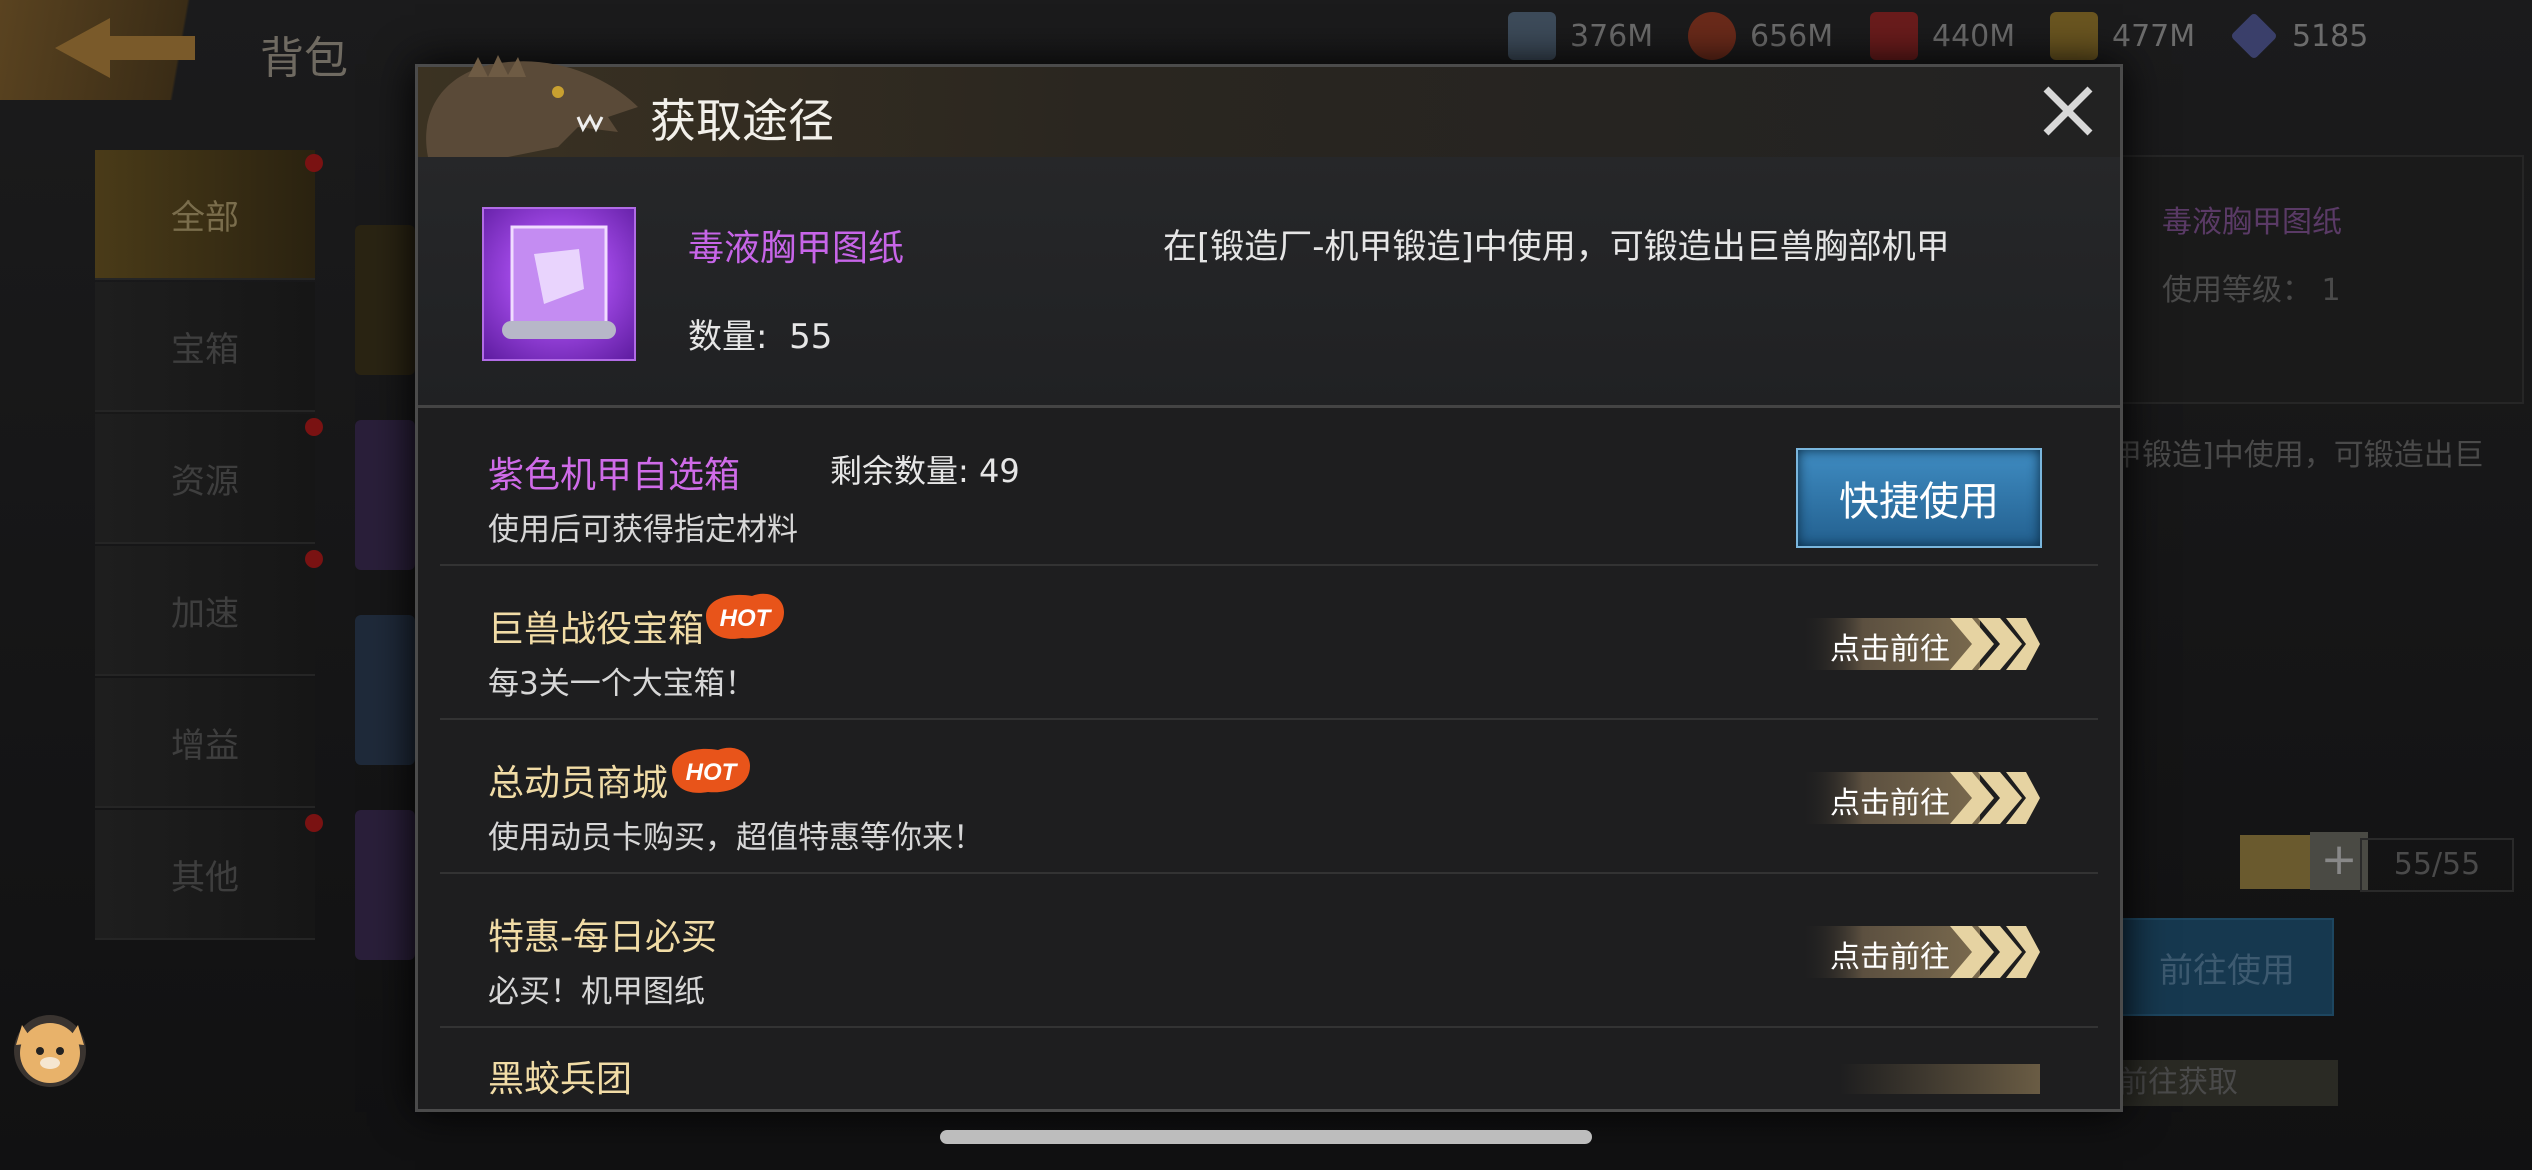 The image size is (2532, 1170). Describe the element at coordinates (209, 479) in the screenshot. I see `tab-resources: 资源` at that location.